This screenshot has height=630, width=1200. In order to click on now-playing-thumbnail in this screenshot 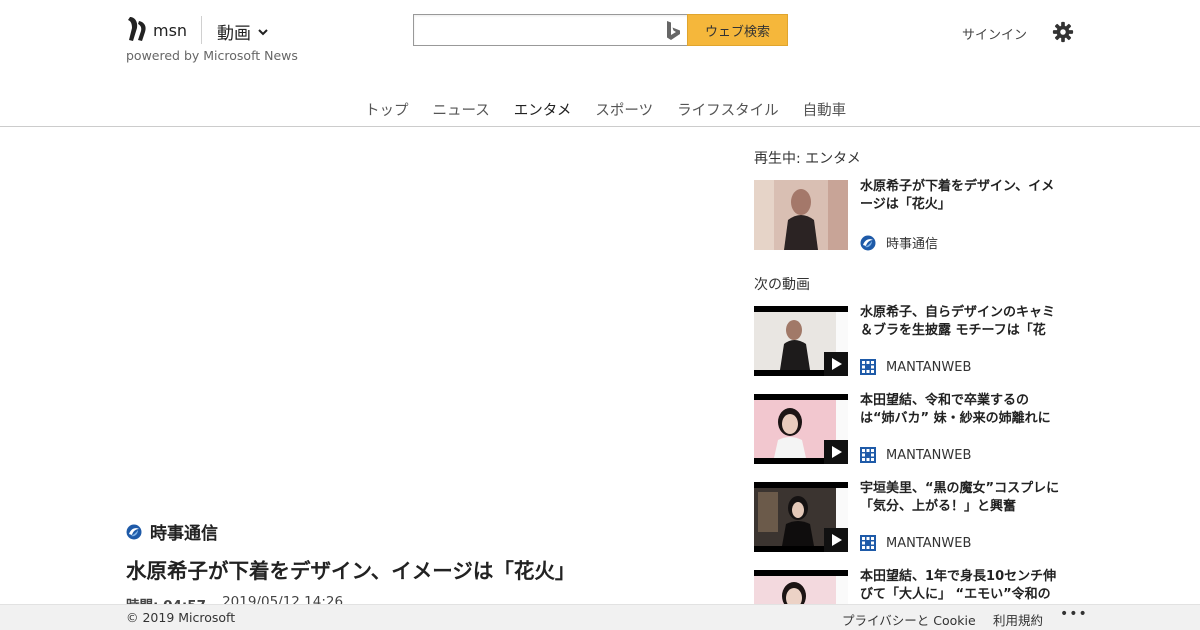, I will do `click(801, 215)`.